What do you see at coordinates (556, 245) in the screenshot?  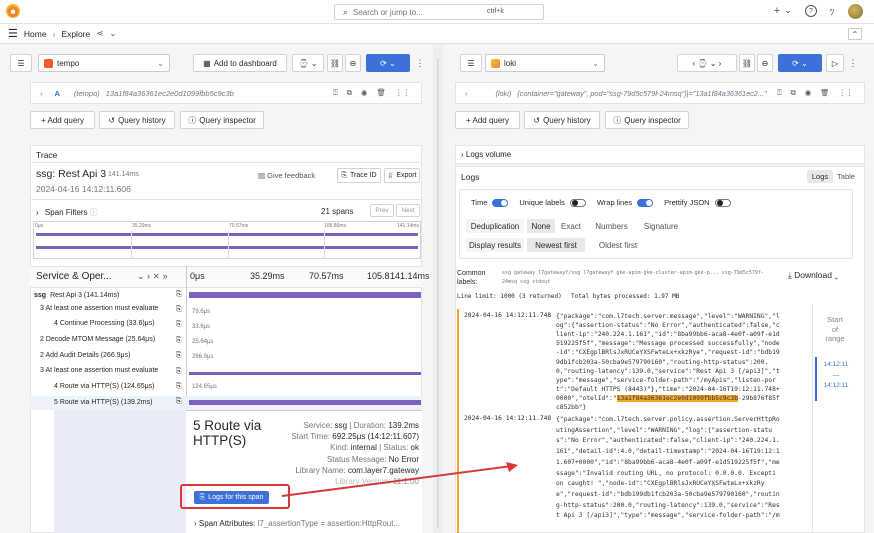 I see `display-newest-first: Newest first` at bounding box center [556, 245].